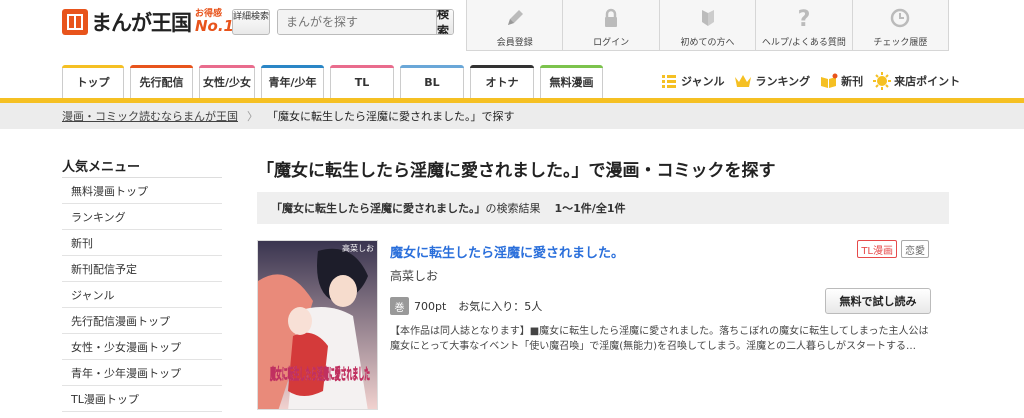 This screenshot has height=418, width=1024. Describe the element at coordinates (502, 81) in the screenshot. I see `tab-otona: オトナ` at that location.